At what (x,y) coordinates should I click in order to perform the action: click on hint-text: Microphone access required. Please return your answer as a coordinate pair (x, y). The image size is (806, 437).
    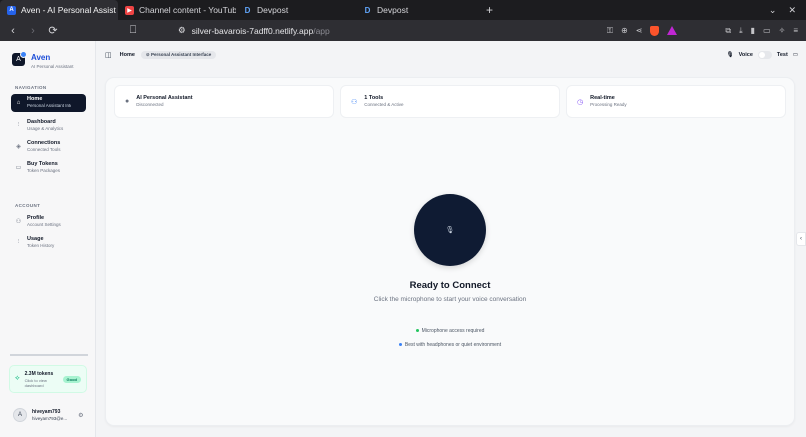
    Looking at the image, I should click on (453, 331).